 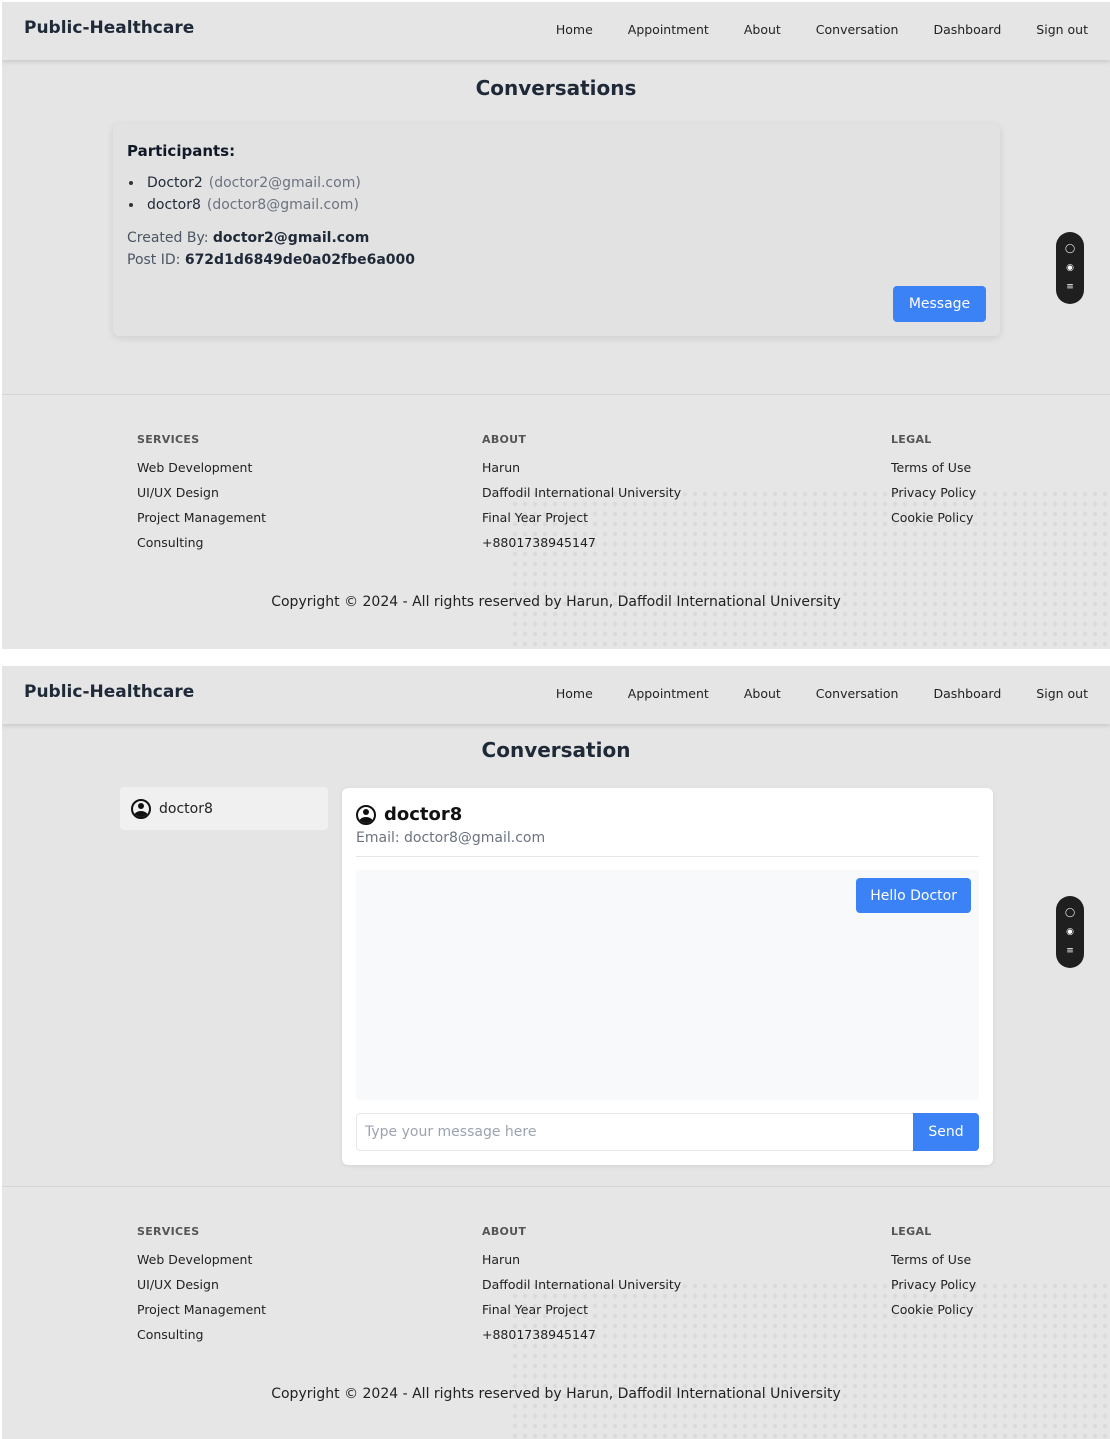 I want to click on created-by: Created By: doctor2@gmail.com, so click(x=248, y=238).